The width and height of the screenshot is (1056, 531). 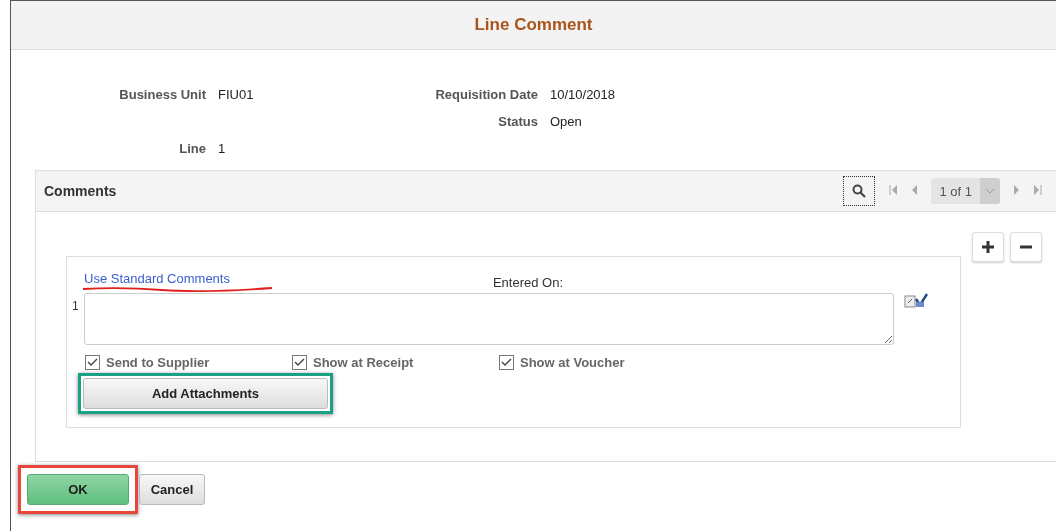 I want to click on plus-icon, so click(x=988, y=247).